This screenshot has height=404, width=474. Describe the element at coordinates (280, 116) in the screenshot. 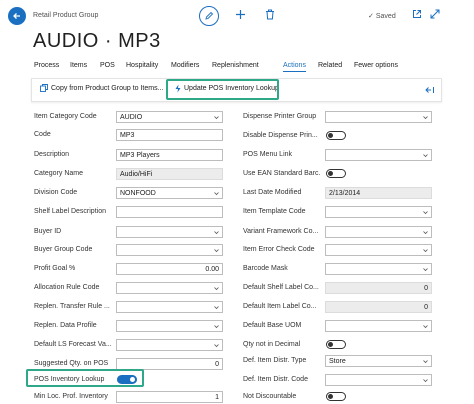

I see `dispense-printer-group-label: Dispense Printer Group` at that location.